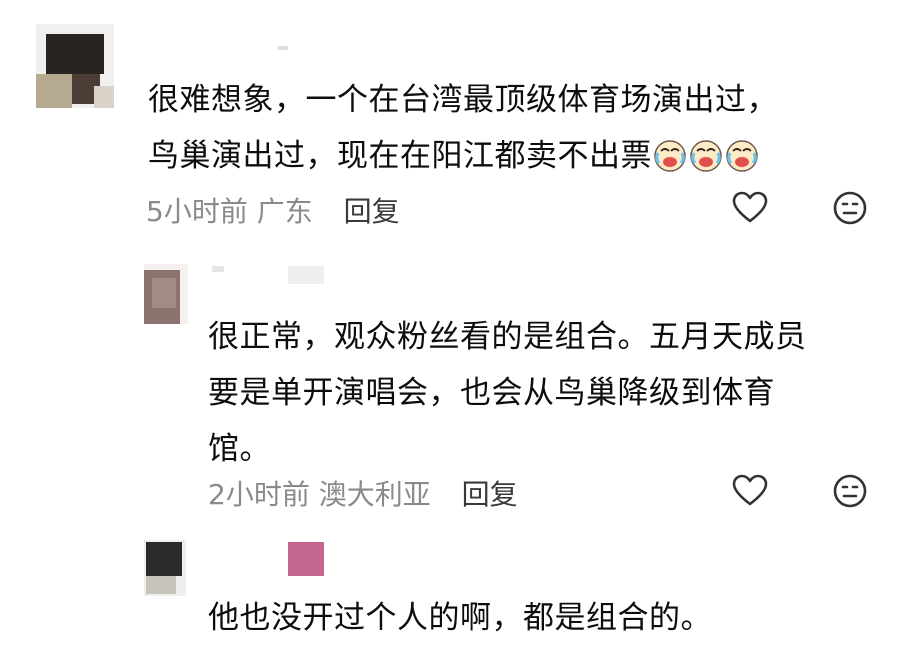 This screenshot has width=922, height=646. I want to click on comment-line: 鸟巢演出过，现在在阳江都卖不出票, so click(400, 156).